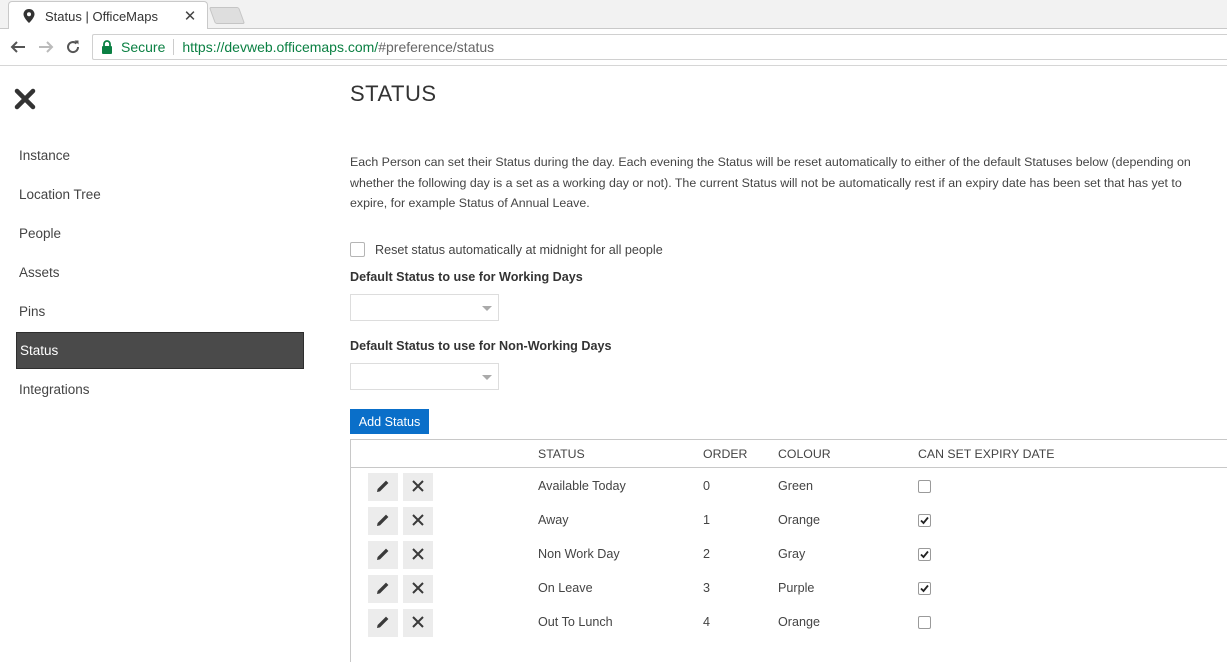 The image size is (1227, 662). Describe the element at coordinates (579, 554) in the screenshot. I see `cell-status: Non Work Day` at that location.